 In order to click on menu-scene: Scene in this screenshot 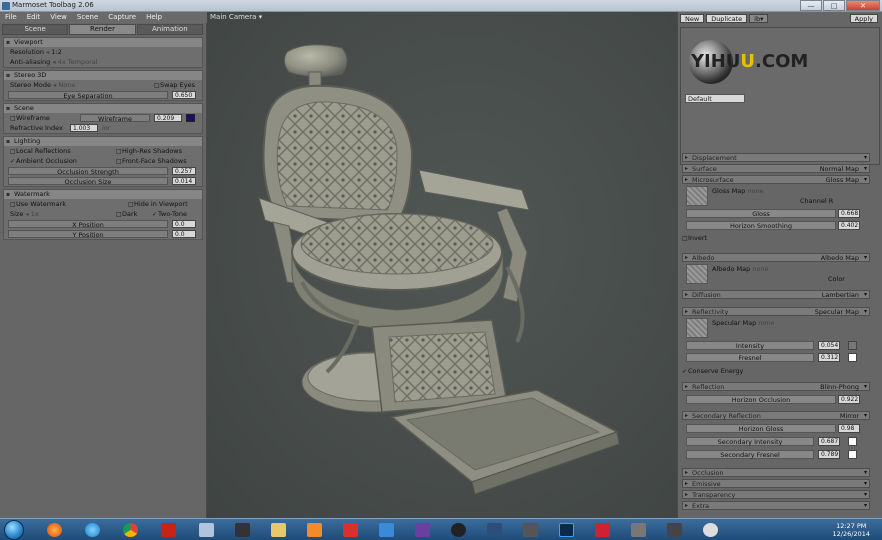, I will do `click(87, 17)`.